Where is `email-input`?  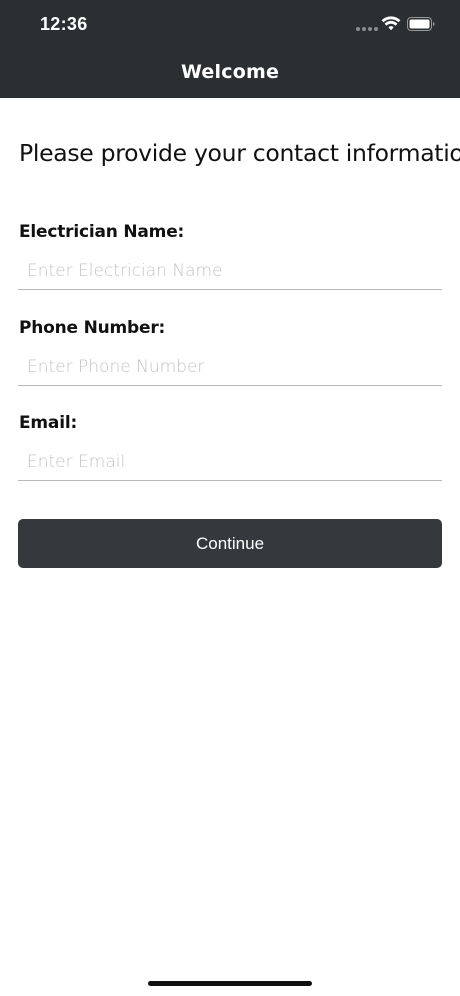
email-input is located at coordinates (230, 462).